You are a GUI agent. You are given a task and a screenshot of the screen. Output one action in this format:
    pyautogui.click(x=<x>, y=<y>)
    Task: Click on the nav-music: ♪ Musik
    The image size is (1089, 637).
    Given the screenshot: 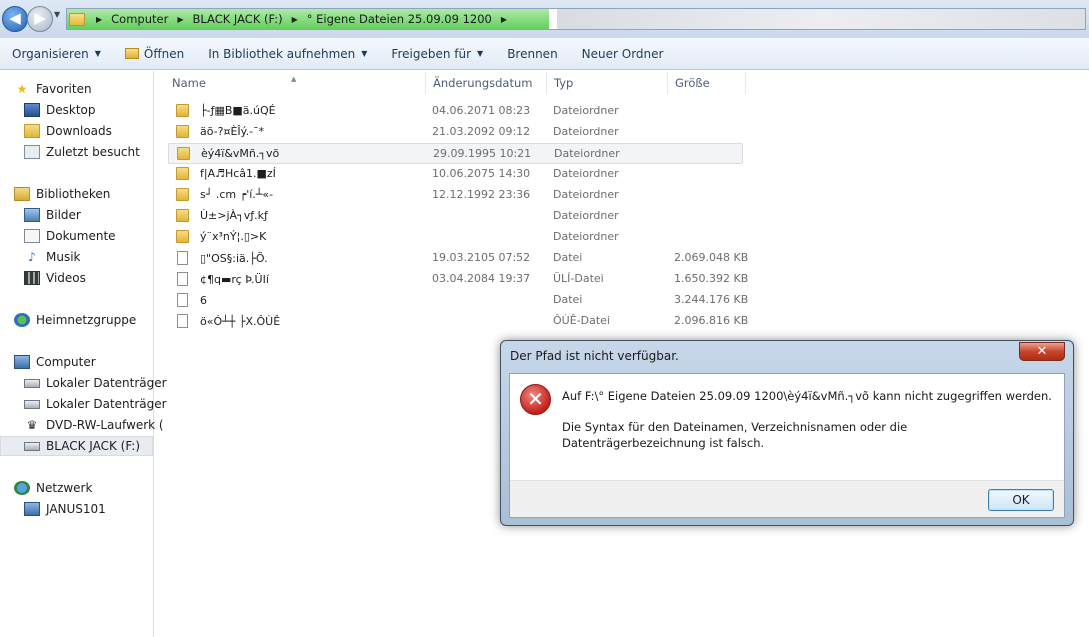 What is the action you would take?
    pyautogui.click(x=52, y=257)
    